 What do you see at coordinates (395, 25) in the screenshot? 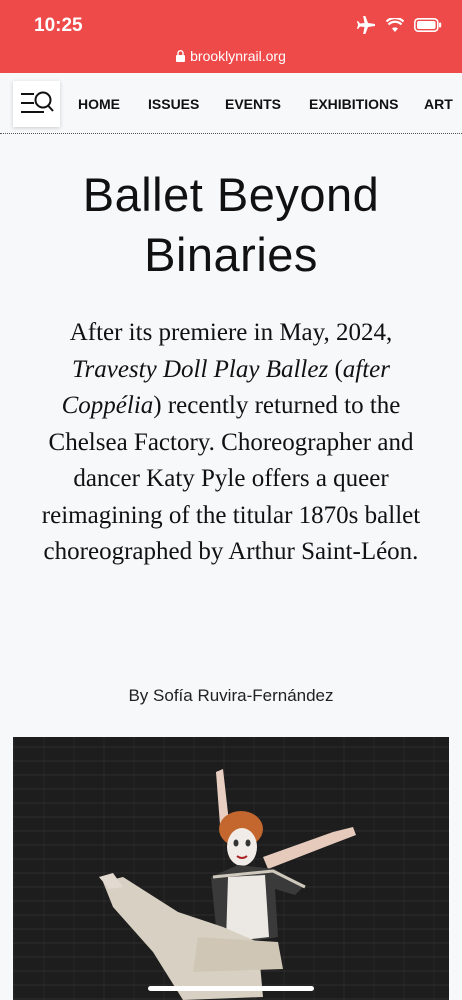
I see `wifi-icon` at bounding box center [395, 25].